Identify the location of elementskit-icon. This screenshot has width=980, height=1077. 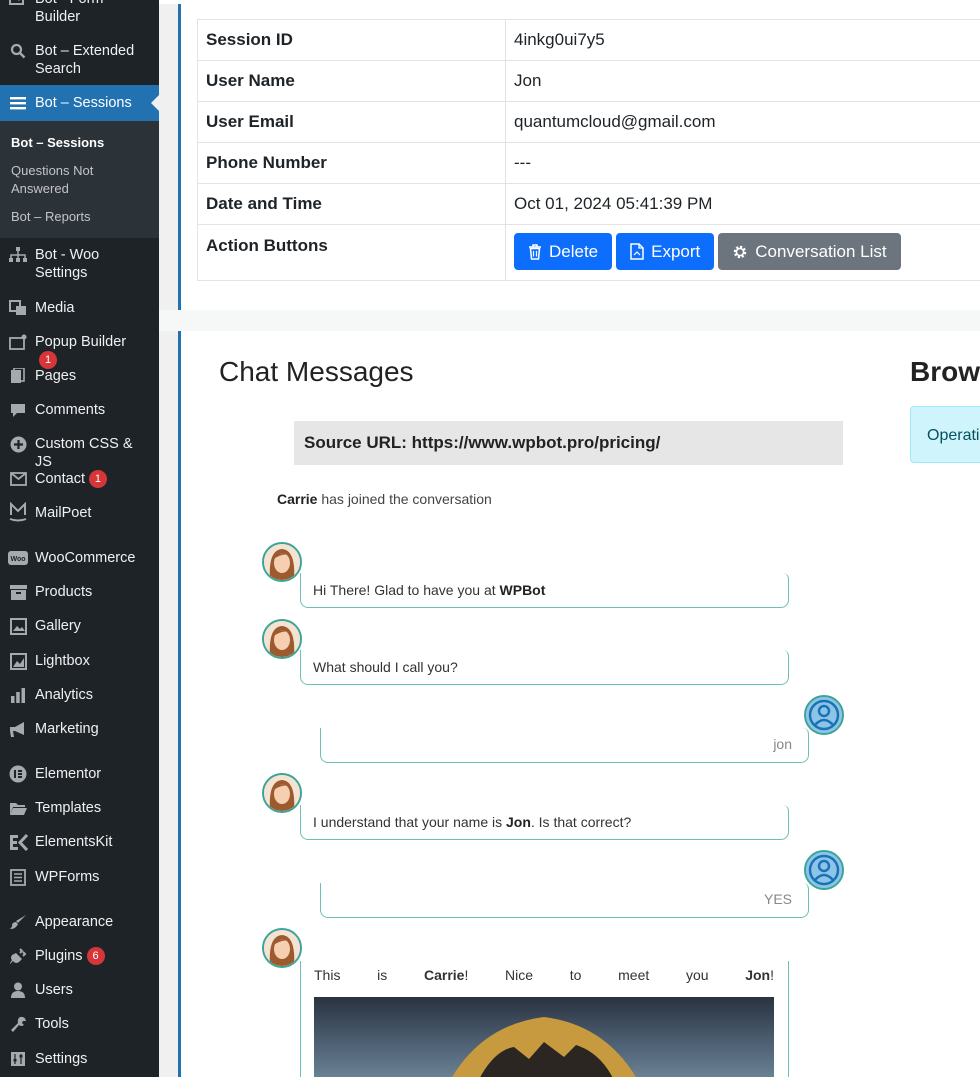
(18, 842).